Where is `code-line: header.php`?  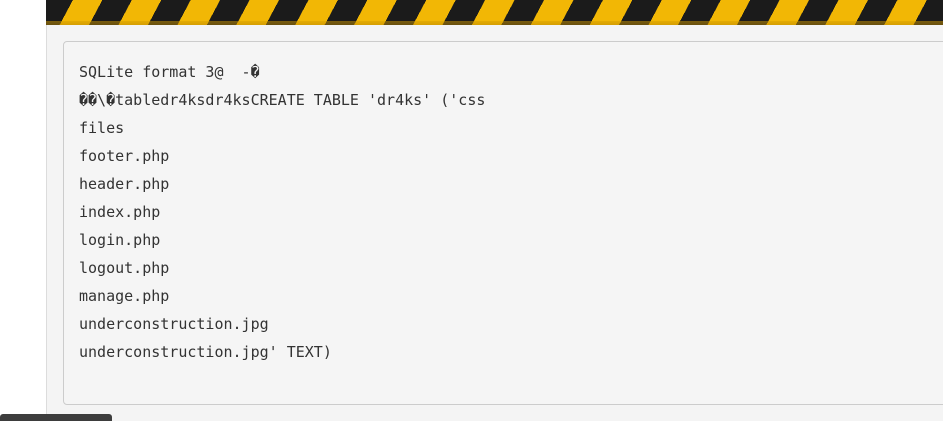
code-line: header.php is located at coordinates (124, 184).